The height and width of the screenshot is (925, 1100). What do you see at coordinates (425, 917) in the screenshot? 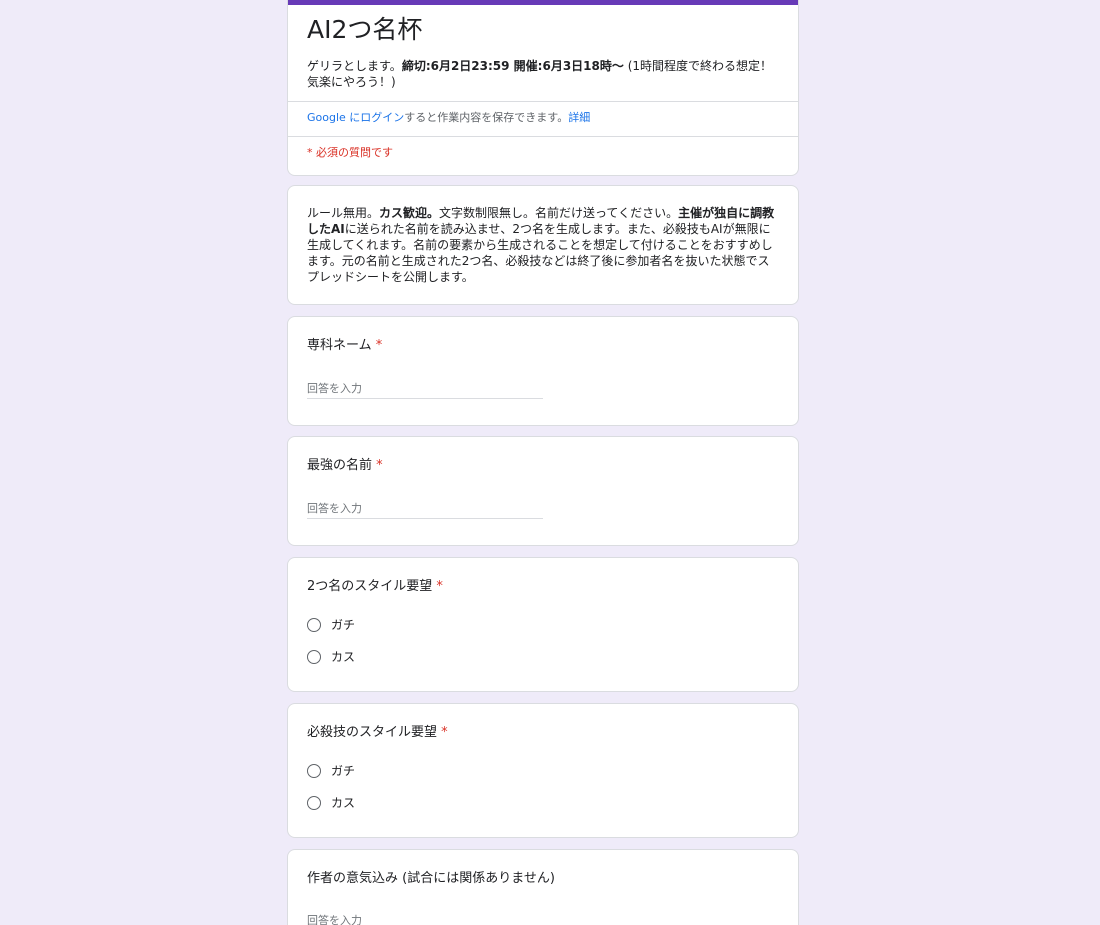
I see `author-comment-input` at bounding box center [425, 917].